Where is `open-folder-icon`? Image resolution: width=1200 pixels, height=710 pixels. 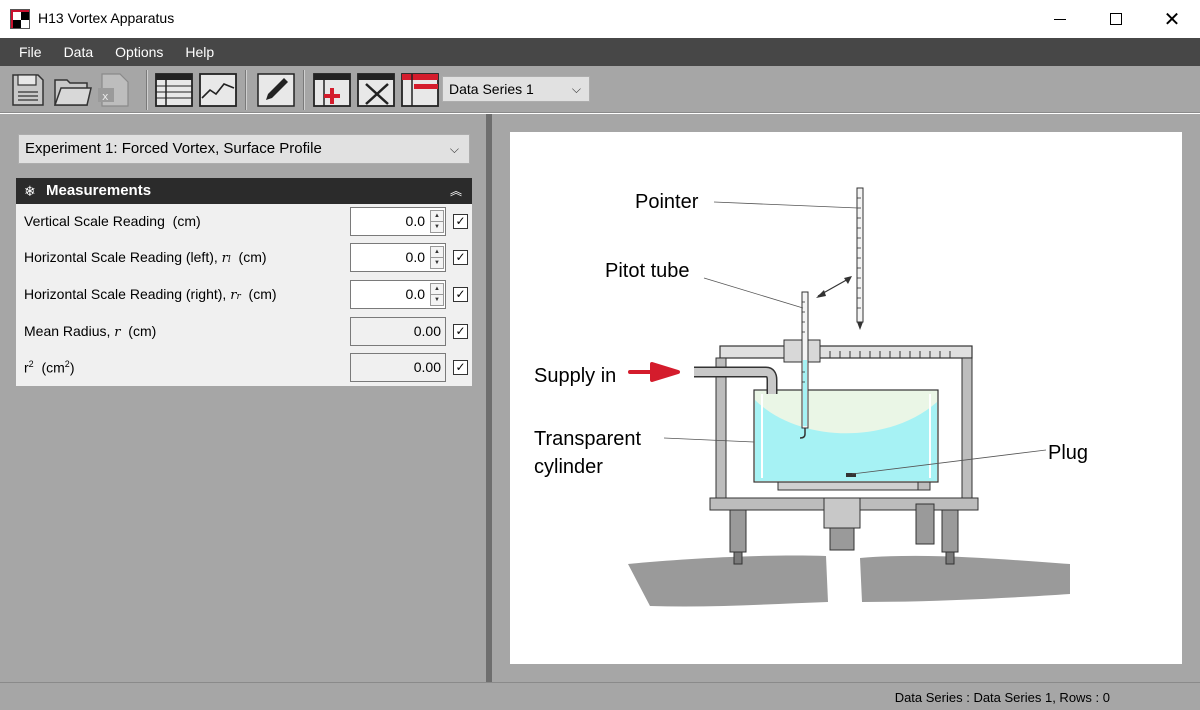 open-folder-icon is located at coordinates (73, 90).